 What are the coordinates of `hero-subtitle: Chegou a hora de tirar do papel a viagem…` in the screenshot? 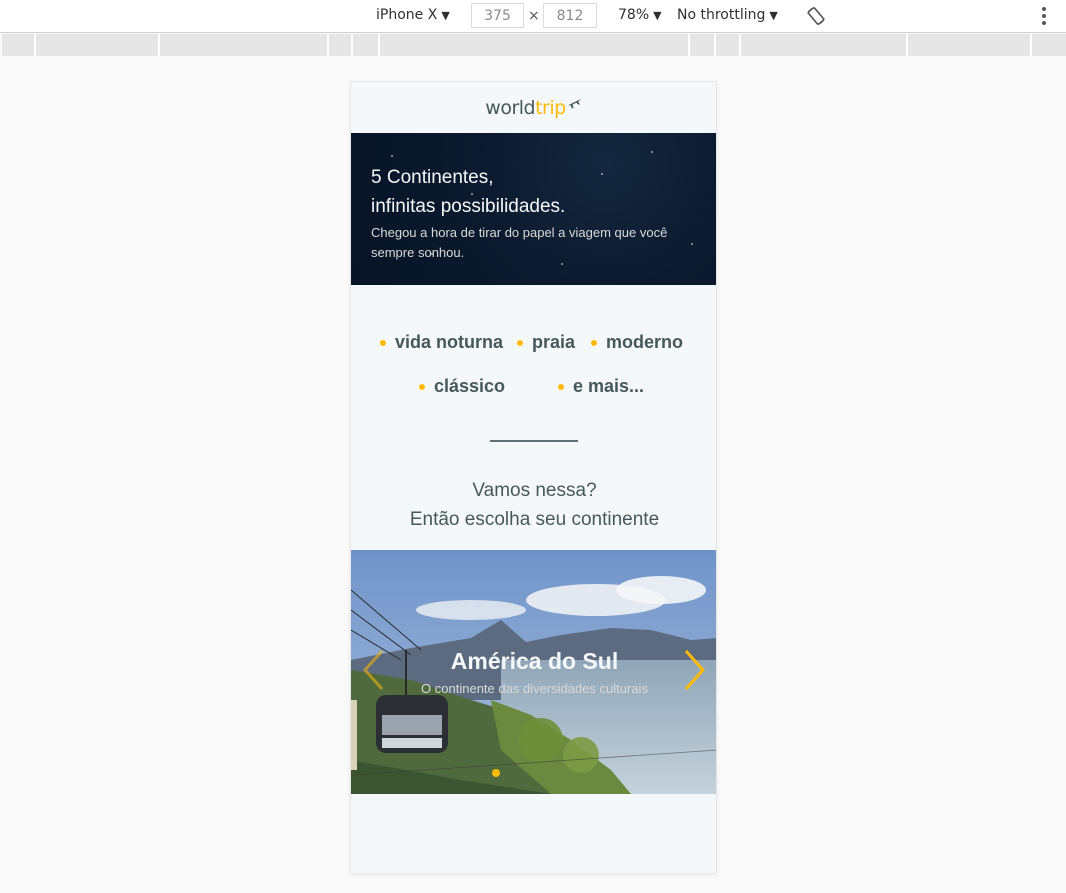 It's located at (519, 242).